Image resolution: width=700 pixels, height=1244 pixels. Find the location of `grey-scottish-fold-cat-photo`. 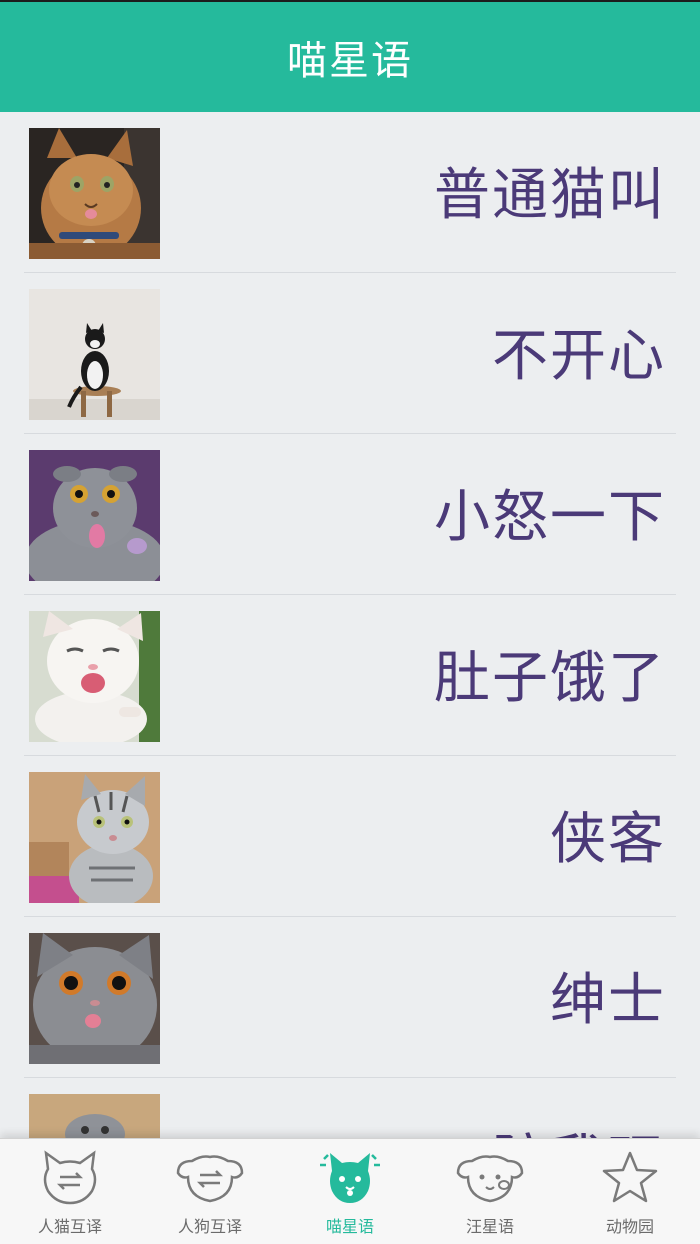

grey-scottish-fold-cat-photo is located at coordinates (94, 515).